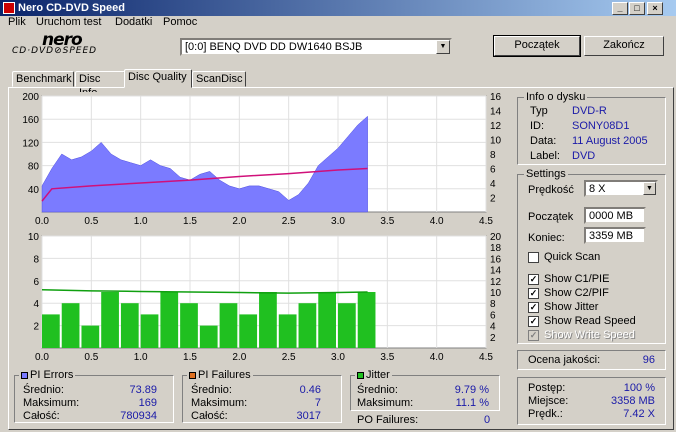 The height and width of the screenshot is (432, 676). Describe the element at coordinates (551, 217) in the screenshot. I see `start-label: Początek` at that location.